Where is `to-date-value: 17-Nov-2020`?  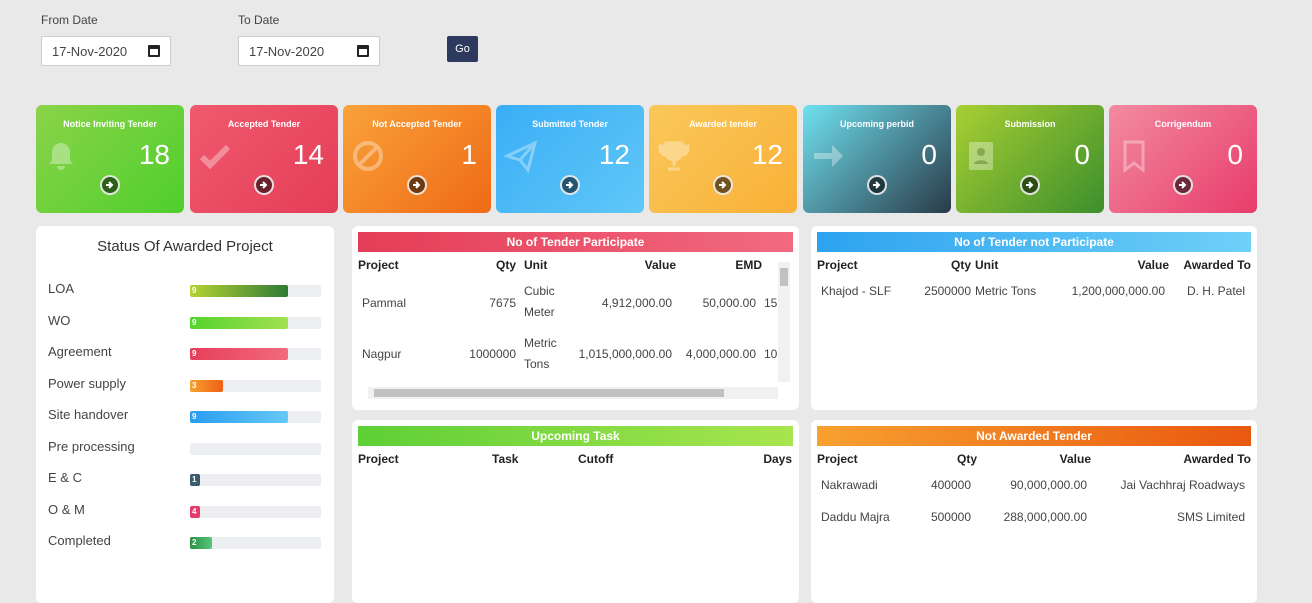 to-date-value: 17-Nov-2020 is located at coordinates (287, 51).